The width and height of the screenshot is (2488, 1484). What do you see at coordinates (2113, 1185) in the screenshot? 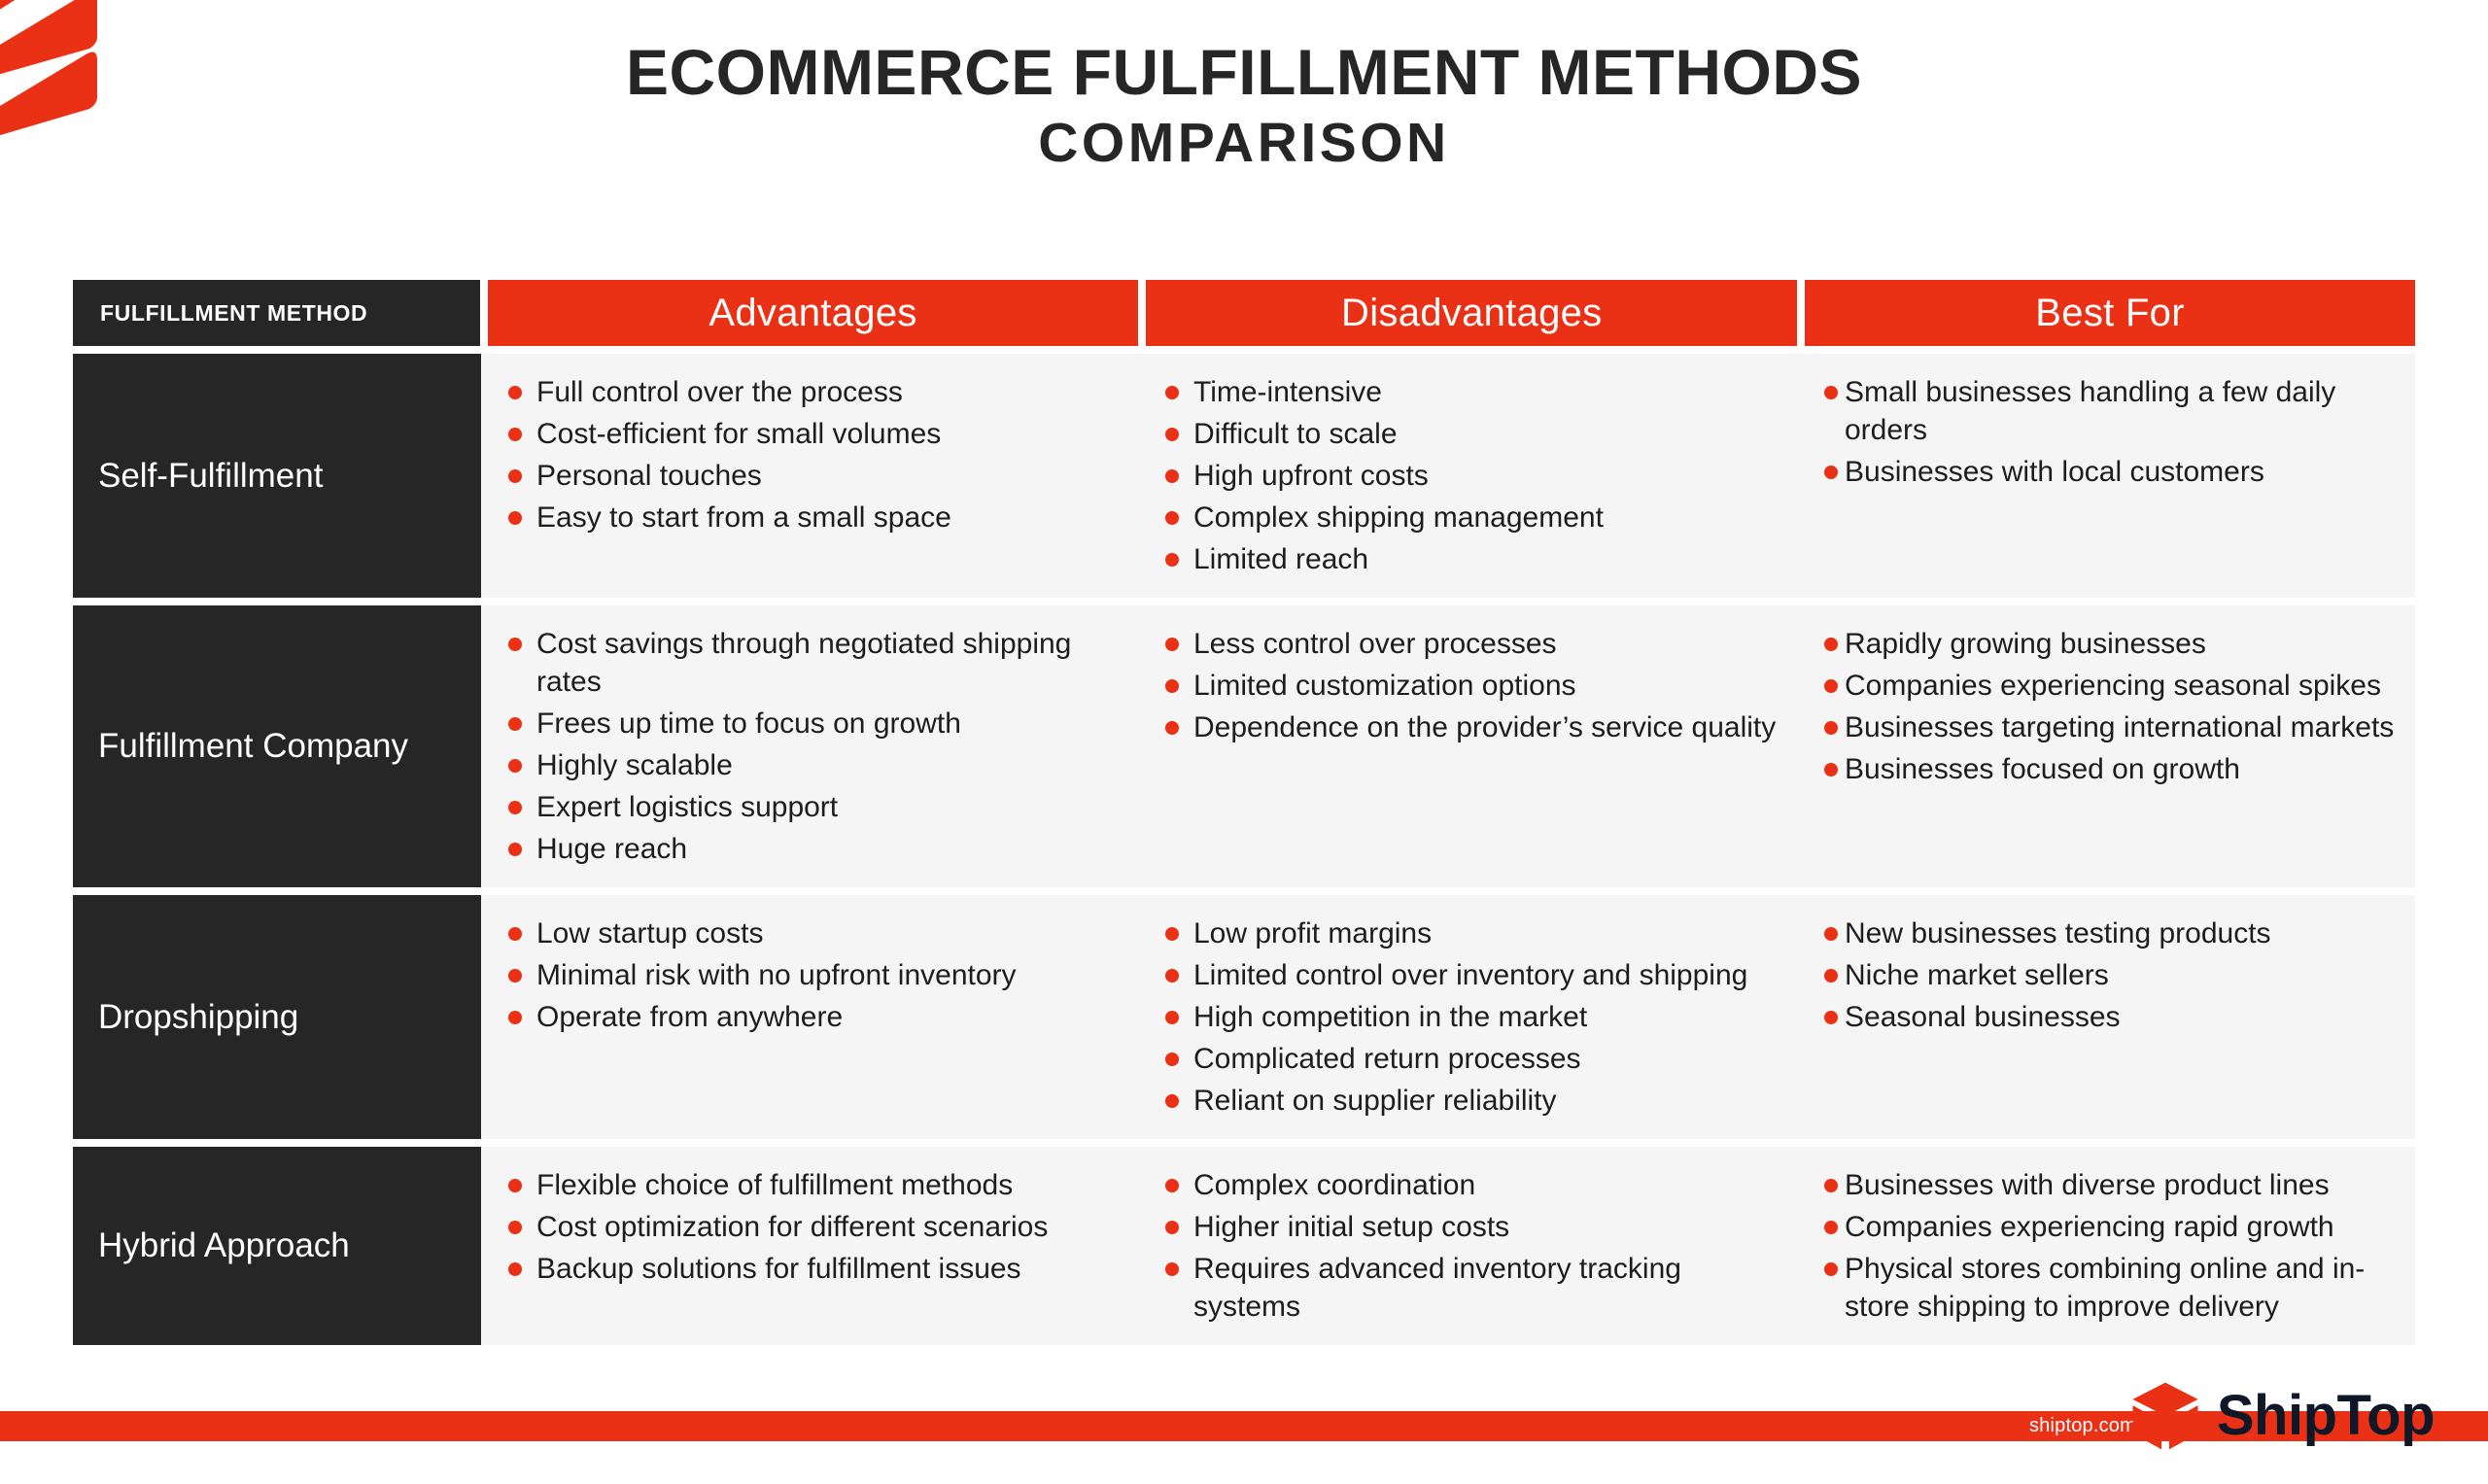
I see `bullet-item: Businesses with diverse product lines` at bounding box center [2113, 1185].